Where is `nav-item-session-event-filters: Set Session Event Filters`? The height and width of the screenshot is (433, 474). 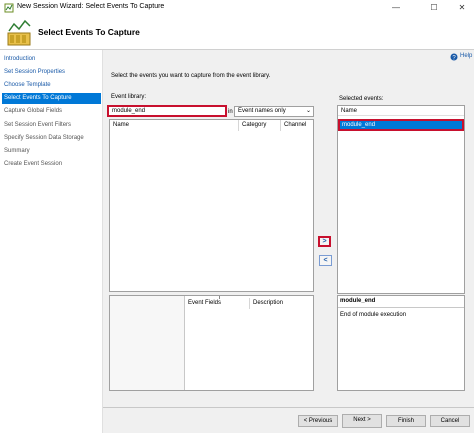
nav-item-session-event-filters: Set Session Event Filters is located at coordinates (51, 125).